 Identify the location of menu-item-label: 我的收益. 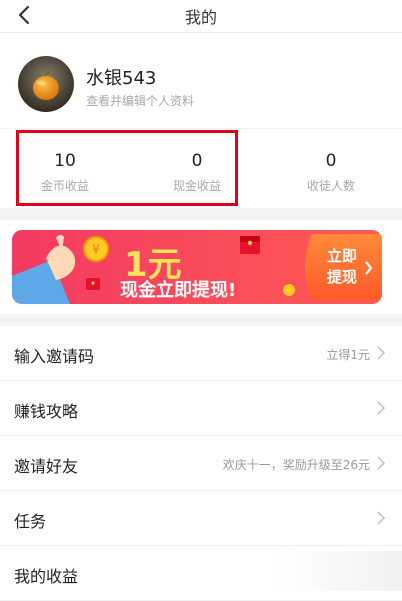
(46, 576).